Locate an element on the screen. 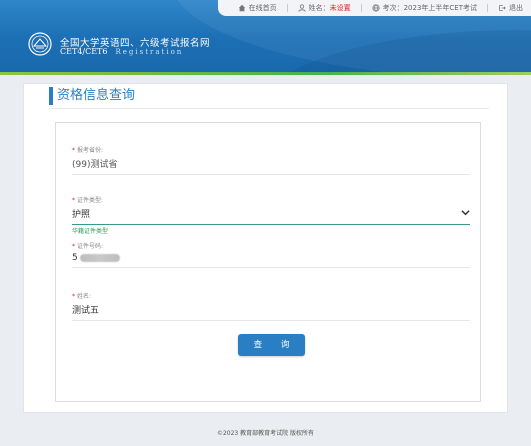  home-icon is located at coordinates (241, 8).